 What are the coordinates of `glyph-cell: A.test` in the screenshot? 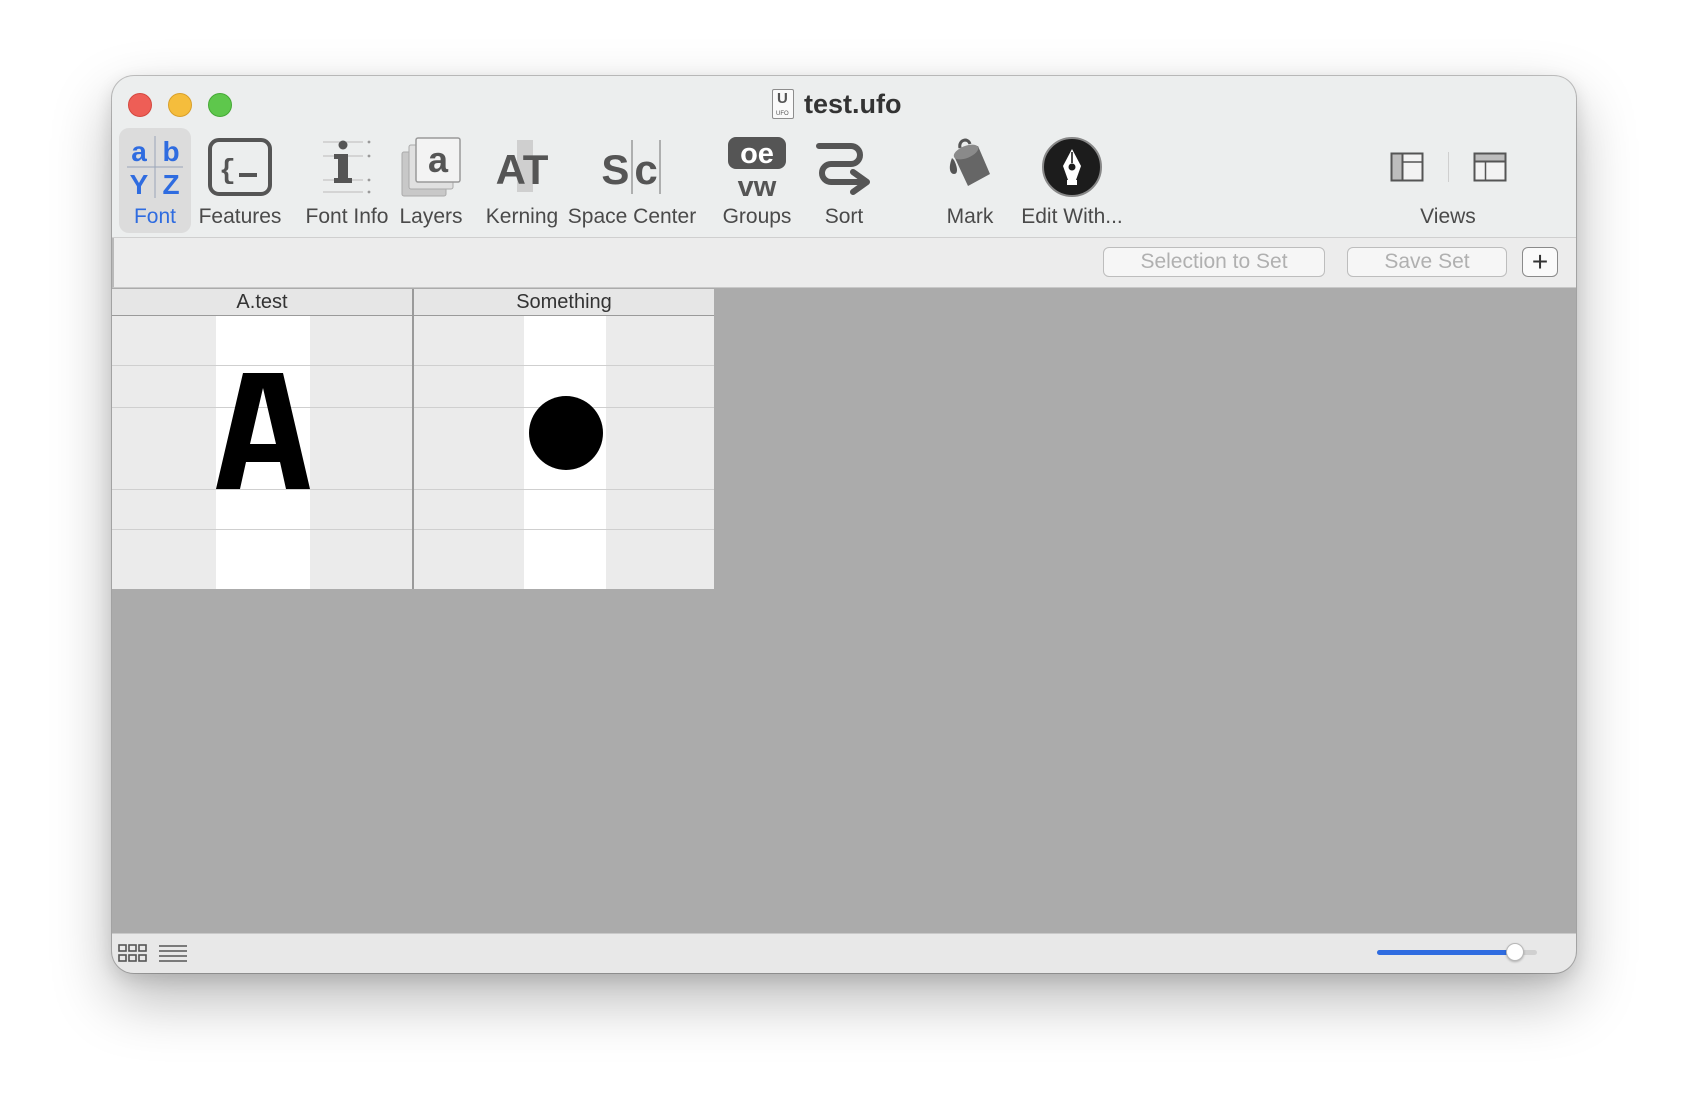 It's located at (262, 439).